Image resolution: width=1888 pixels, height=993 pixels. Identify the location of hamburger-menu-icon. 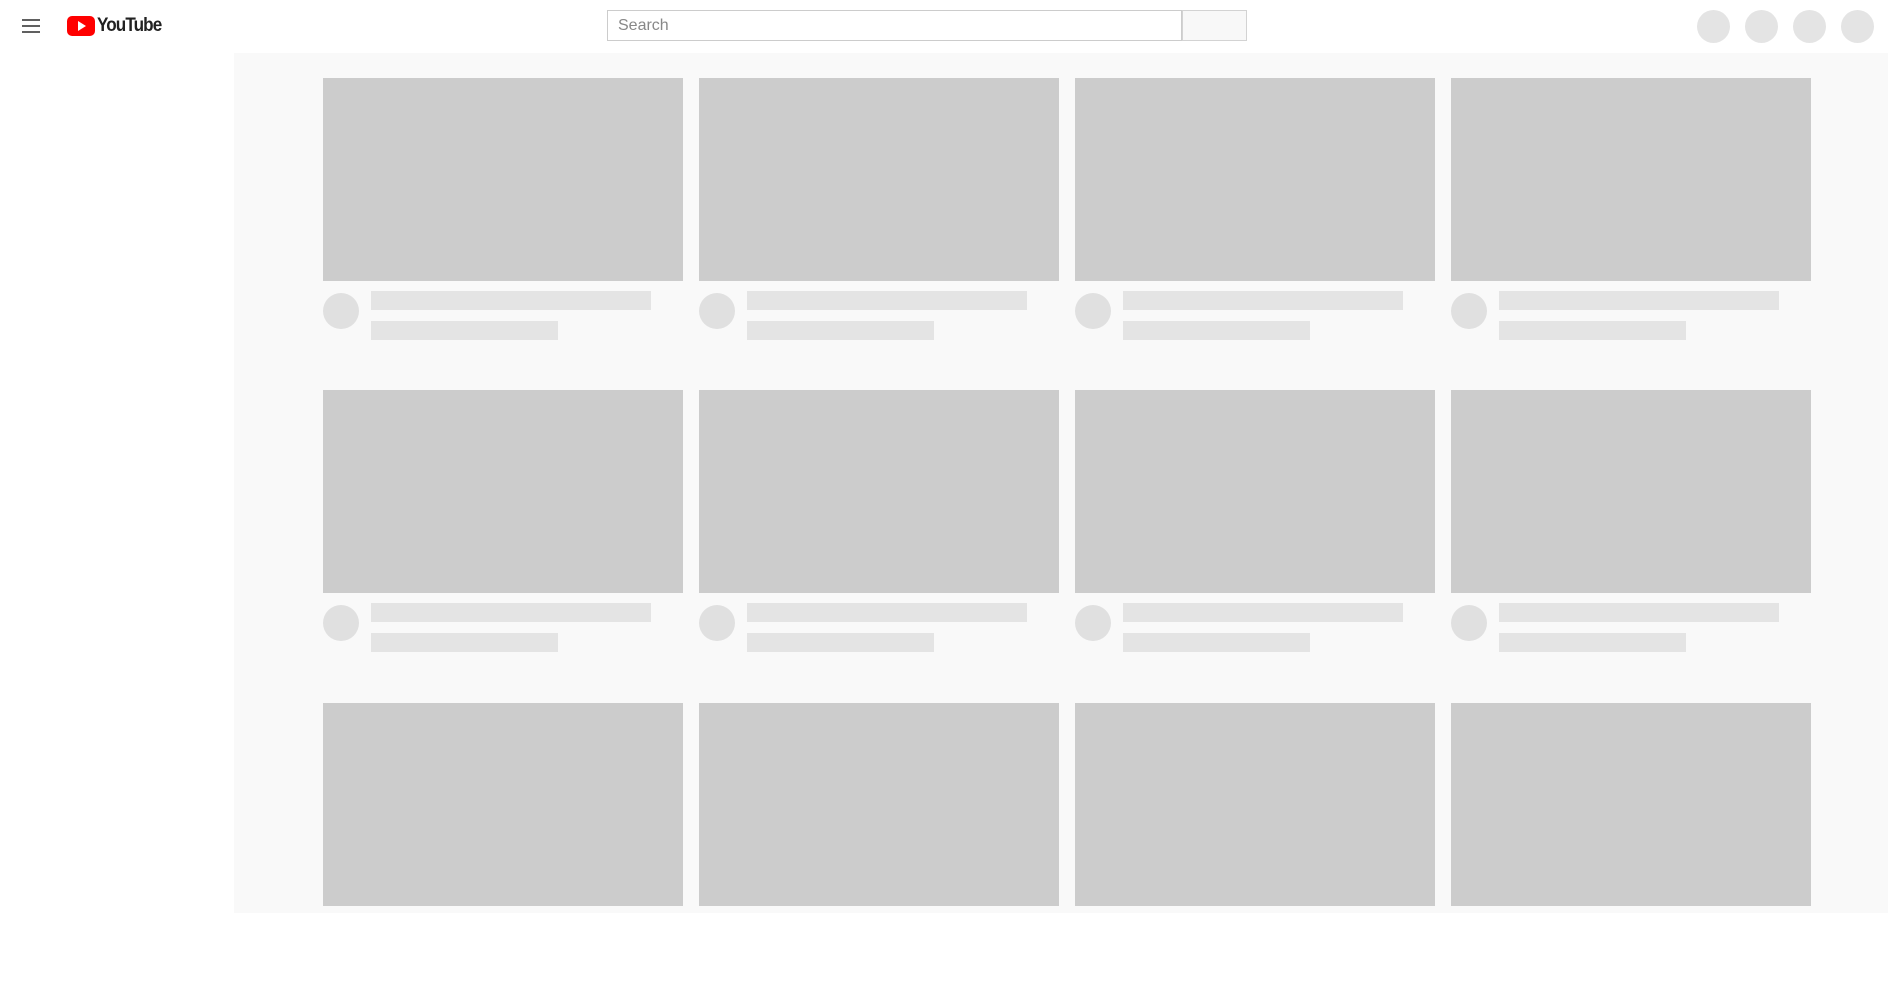
(31, 26).